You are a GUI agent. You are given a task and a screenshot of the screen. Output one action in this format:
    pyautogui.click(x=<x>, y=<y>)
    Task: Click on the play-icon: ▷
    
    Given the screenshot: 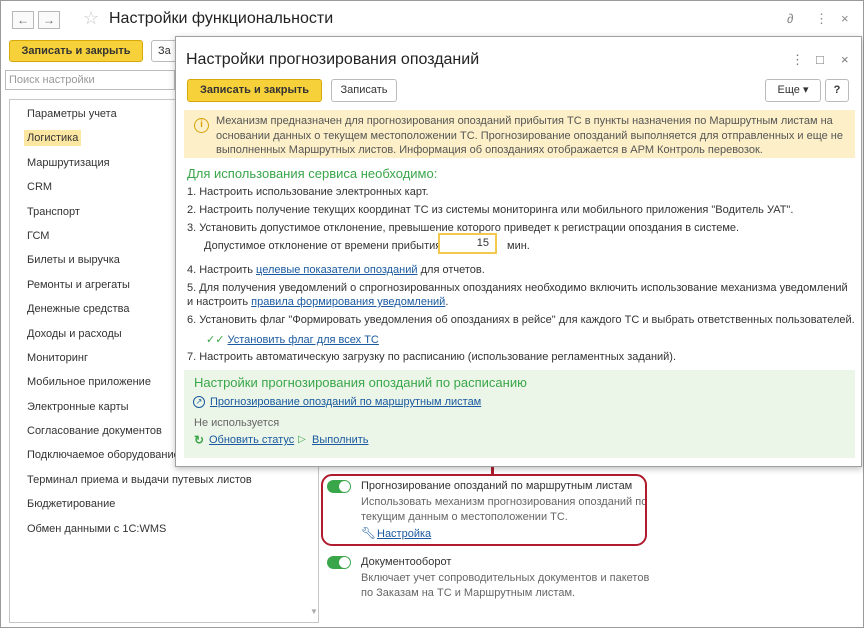 What is the action you would take?
    pyautogui.click(x=302, y=439)
    